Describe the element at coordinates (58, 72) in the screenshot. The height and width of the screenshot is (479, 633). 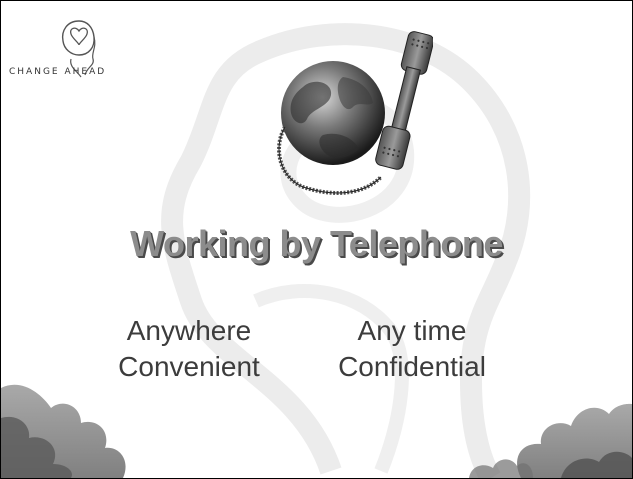
I see `logo-text: CHANGE AHEAD` at that location.